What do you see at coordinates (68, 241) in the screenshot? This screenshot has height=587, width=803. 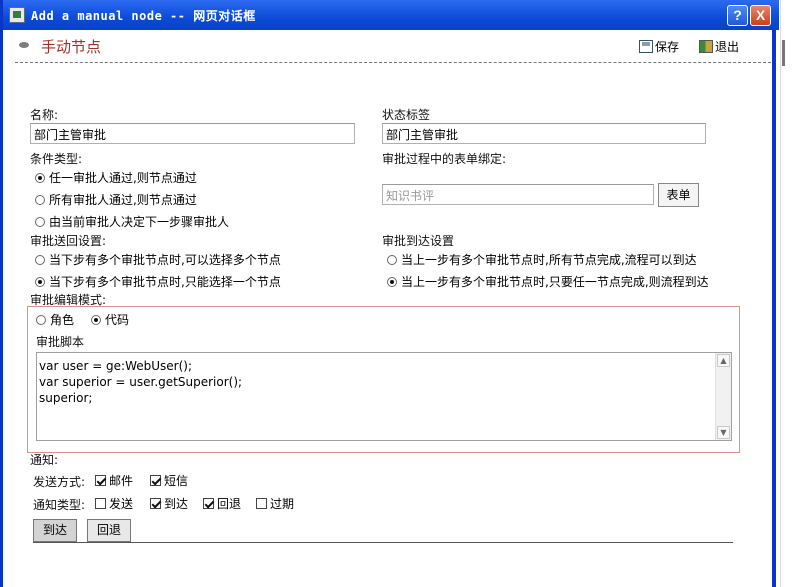 I see `goto-settings-label: 审批送回设置:` at bounding box center [68, 241].